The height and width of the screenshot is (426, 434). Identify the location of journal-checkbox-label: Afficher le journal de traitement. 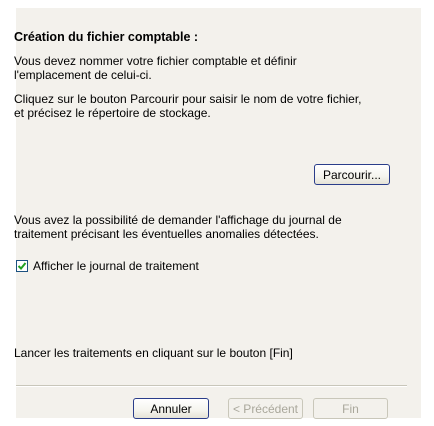
(116, 266).